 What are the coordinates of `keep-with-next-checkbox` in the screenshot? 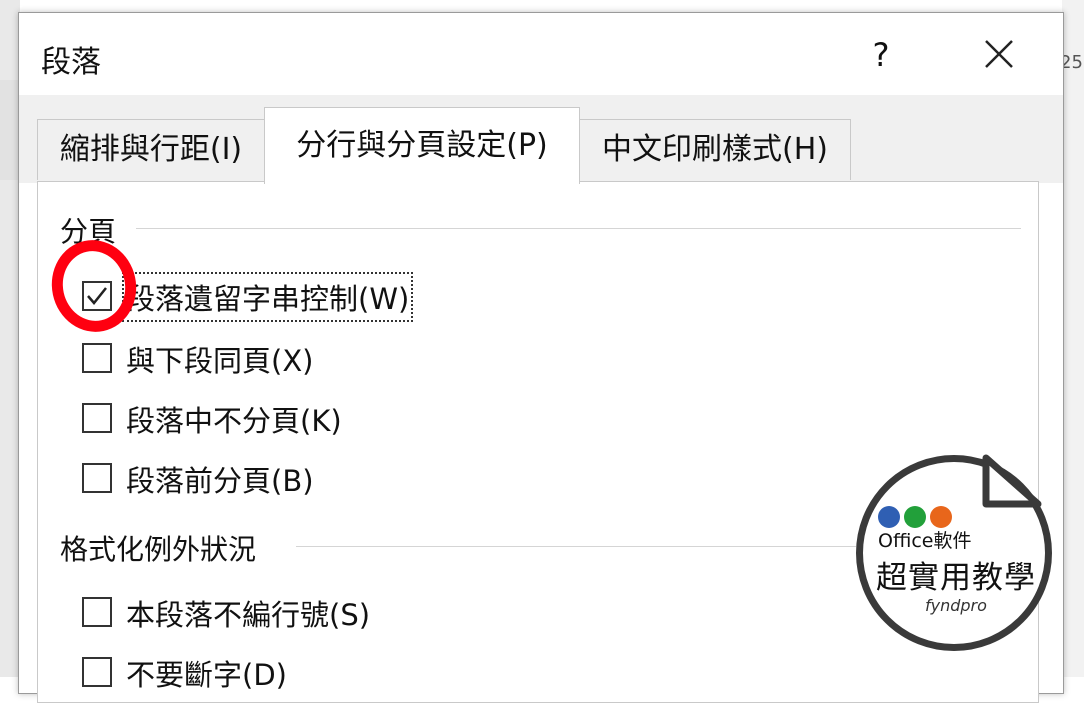 It's located at (97, 358).